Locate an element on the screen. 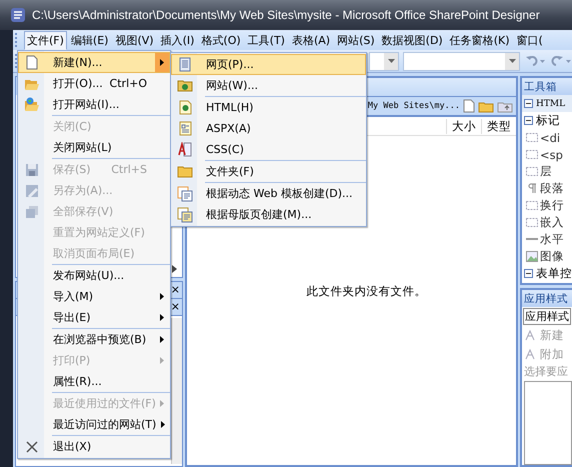 The image size is (572, 467). menu-item: 文件(F) is located at coordinates (45, 40).